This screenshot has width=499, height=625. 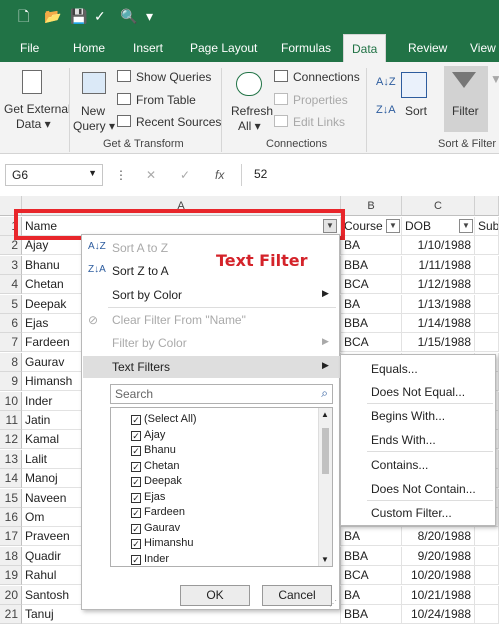 What do you see at coordinates (333, 603) in the screenshot?
I see `resize-grip-icon: ⋰` at bounding box center [333, 603].